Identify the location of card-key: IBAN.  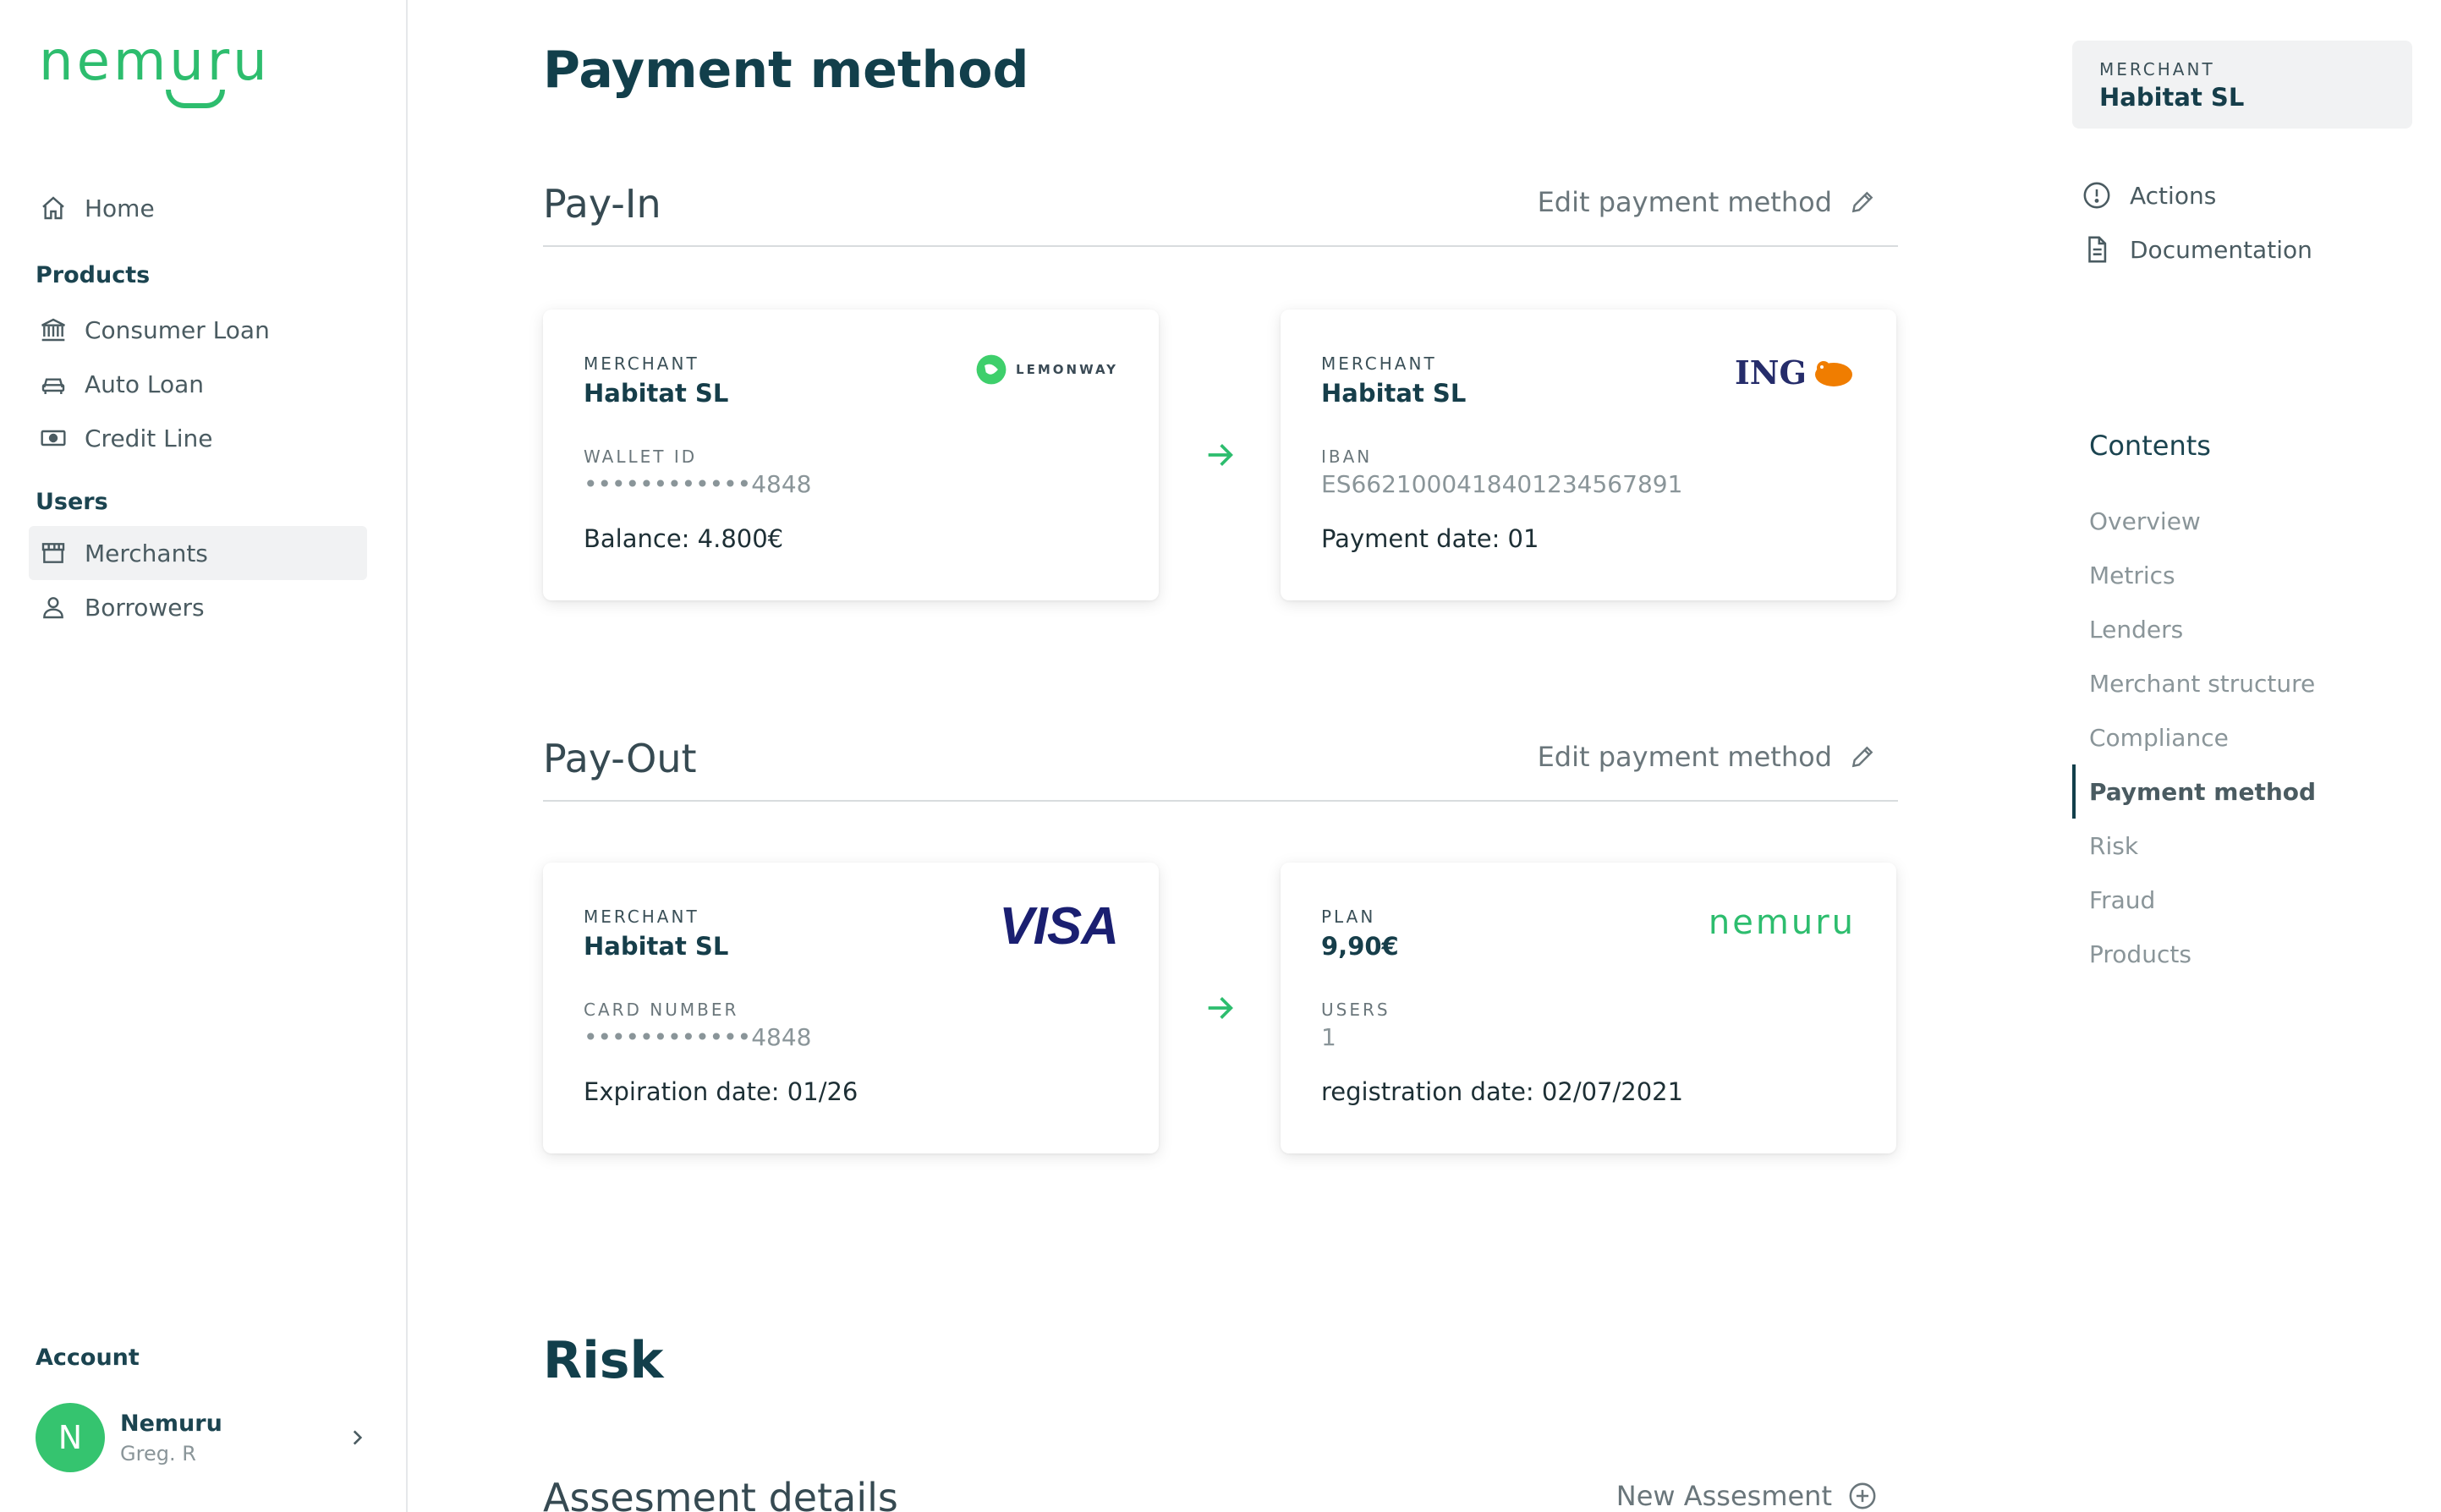
(1347, 456).